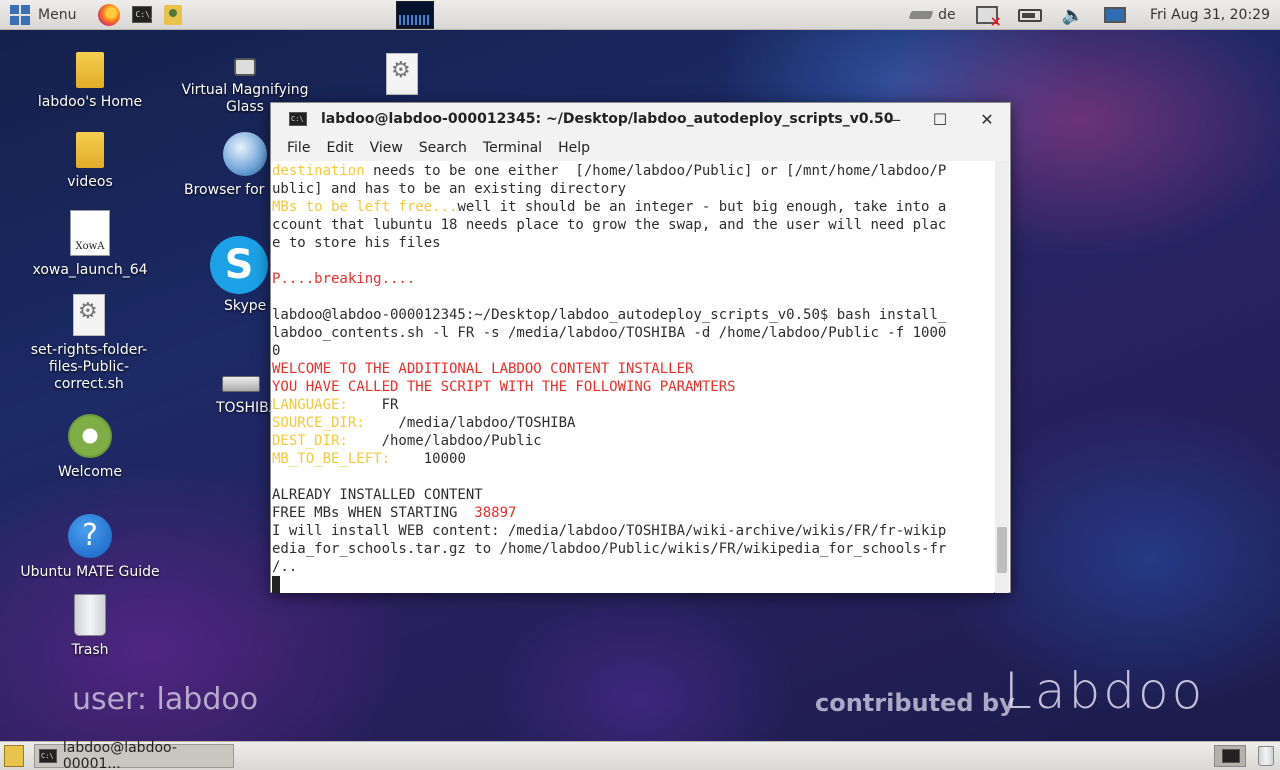 Image resolution: width=1280 pixels, height=770 pixels. I want to click on firefox-launcher, so click(109, 15).